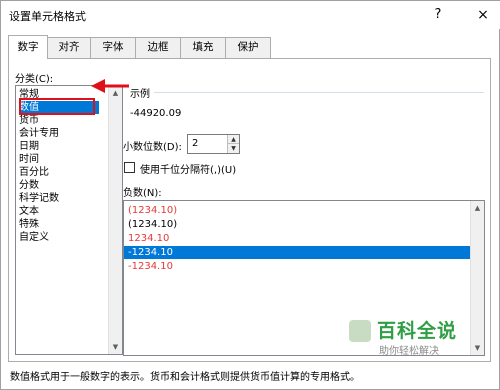 The width and height of the screenshot is (500, 390). What do you see at coordinates (59, 159) in the screenshot?
I see `category-item-time: 时间` at bounding box center [59, 159].